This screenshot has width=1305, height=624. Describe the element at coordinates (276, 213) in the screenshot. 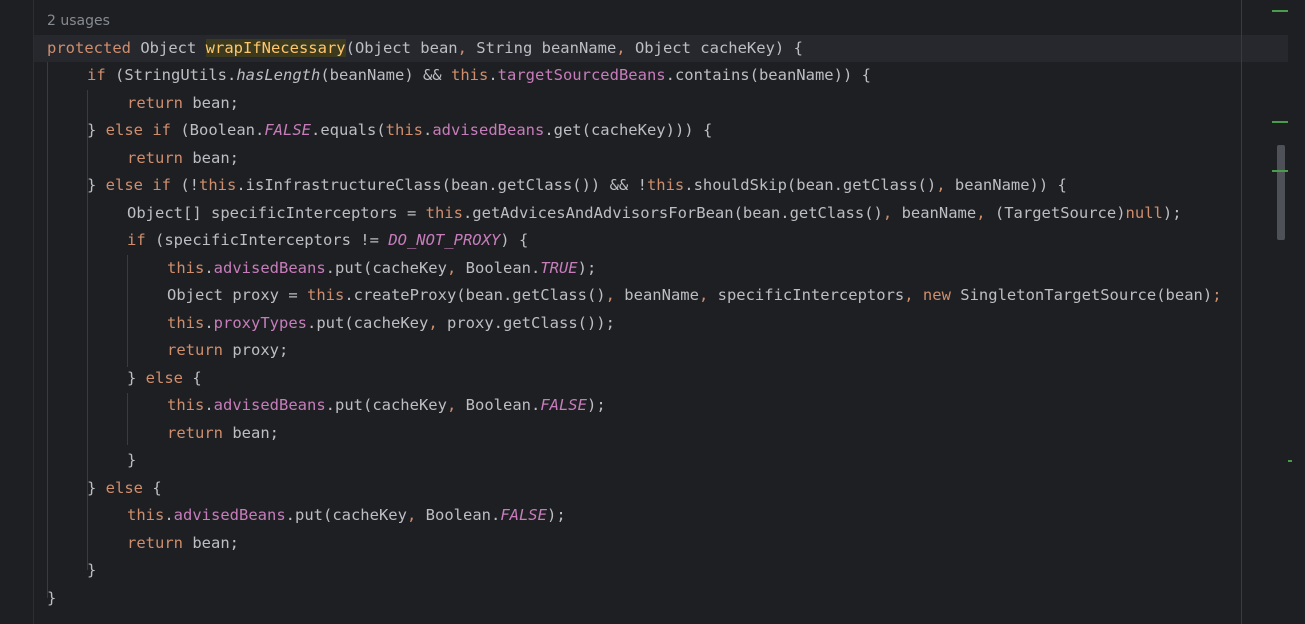

I see `code-token: Object[] specificInterceptors =` at that location.